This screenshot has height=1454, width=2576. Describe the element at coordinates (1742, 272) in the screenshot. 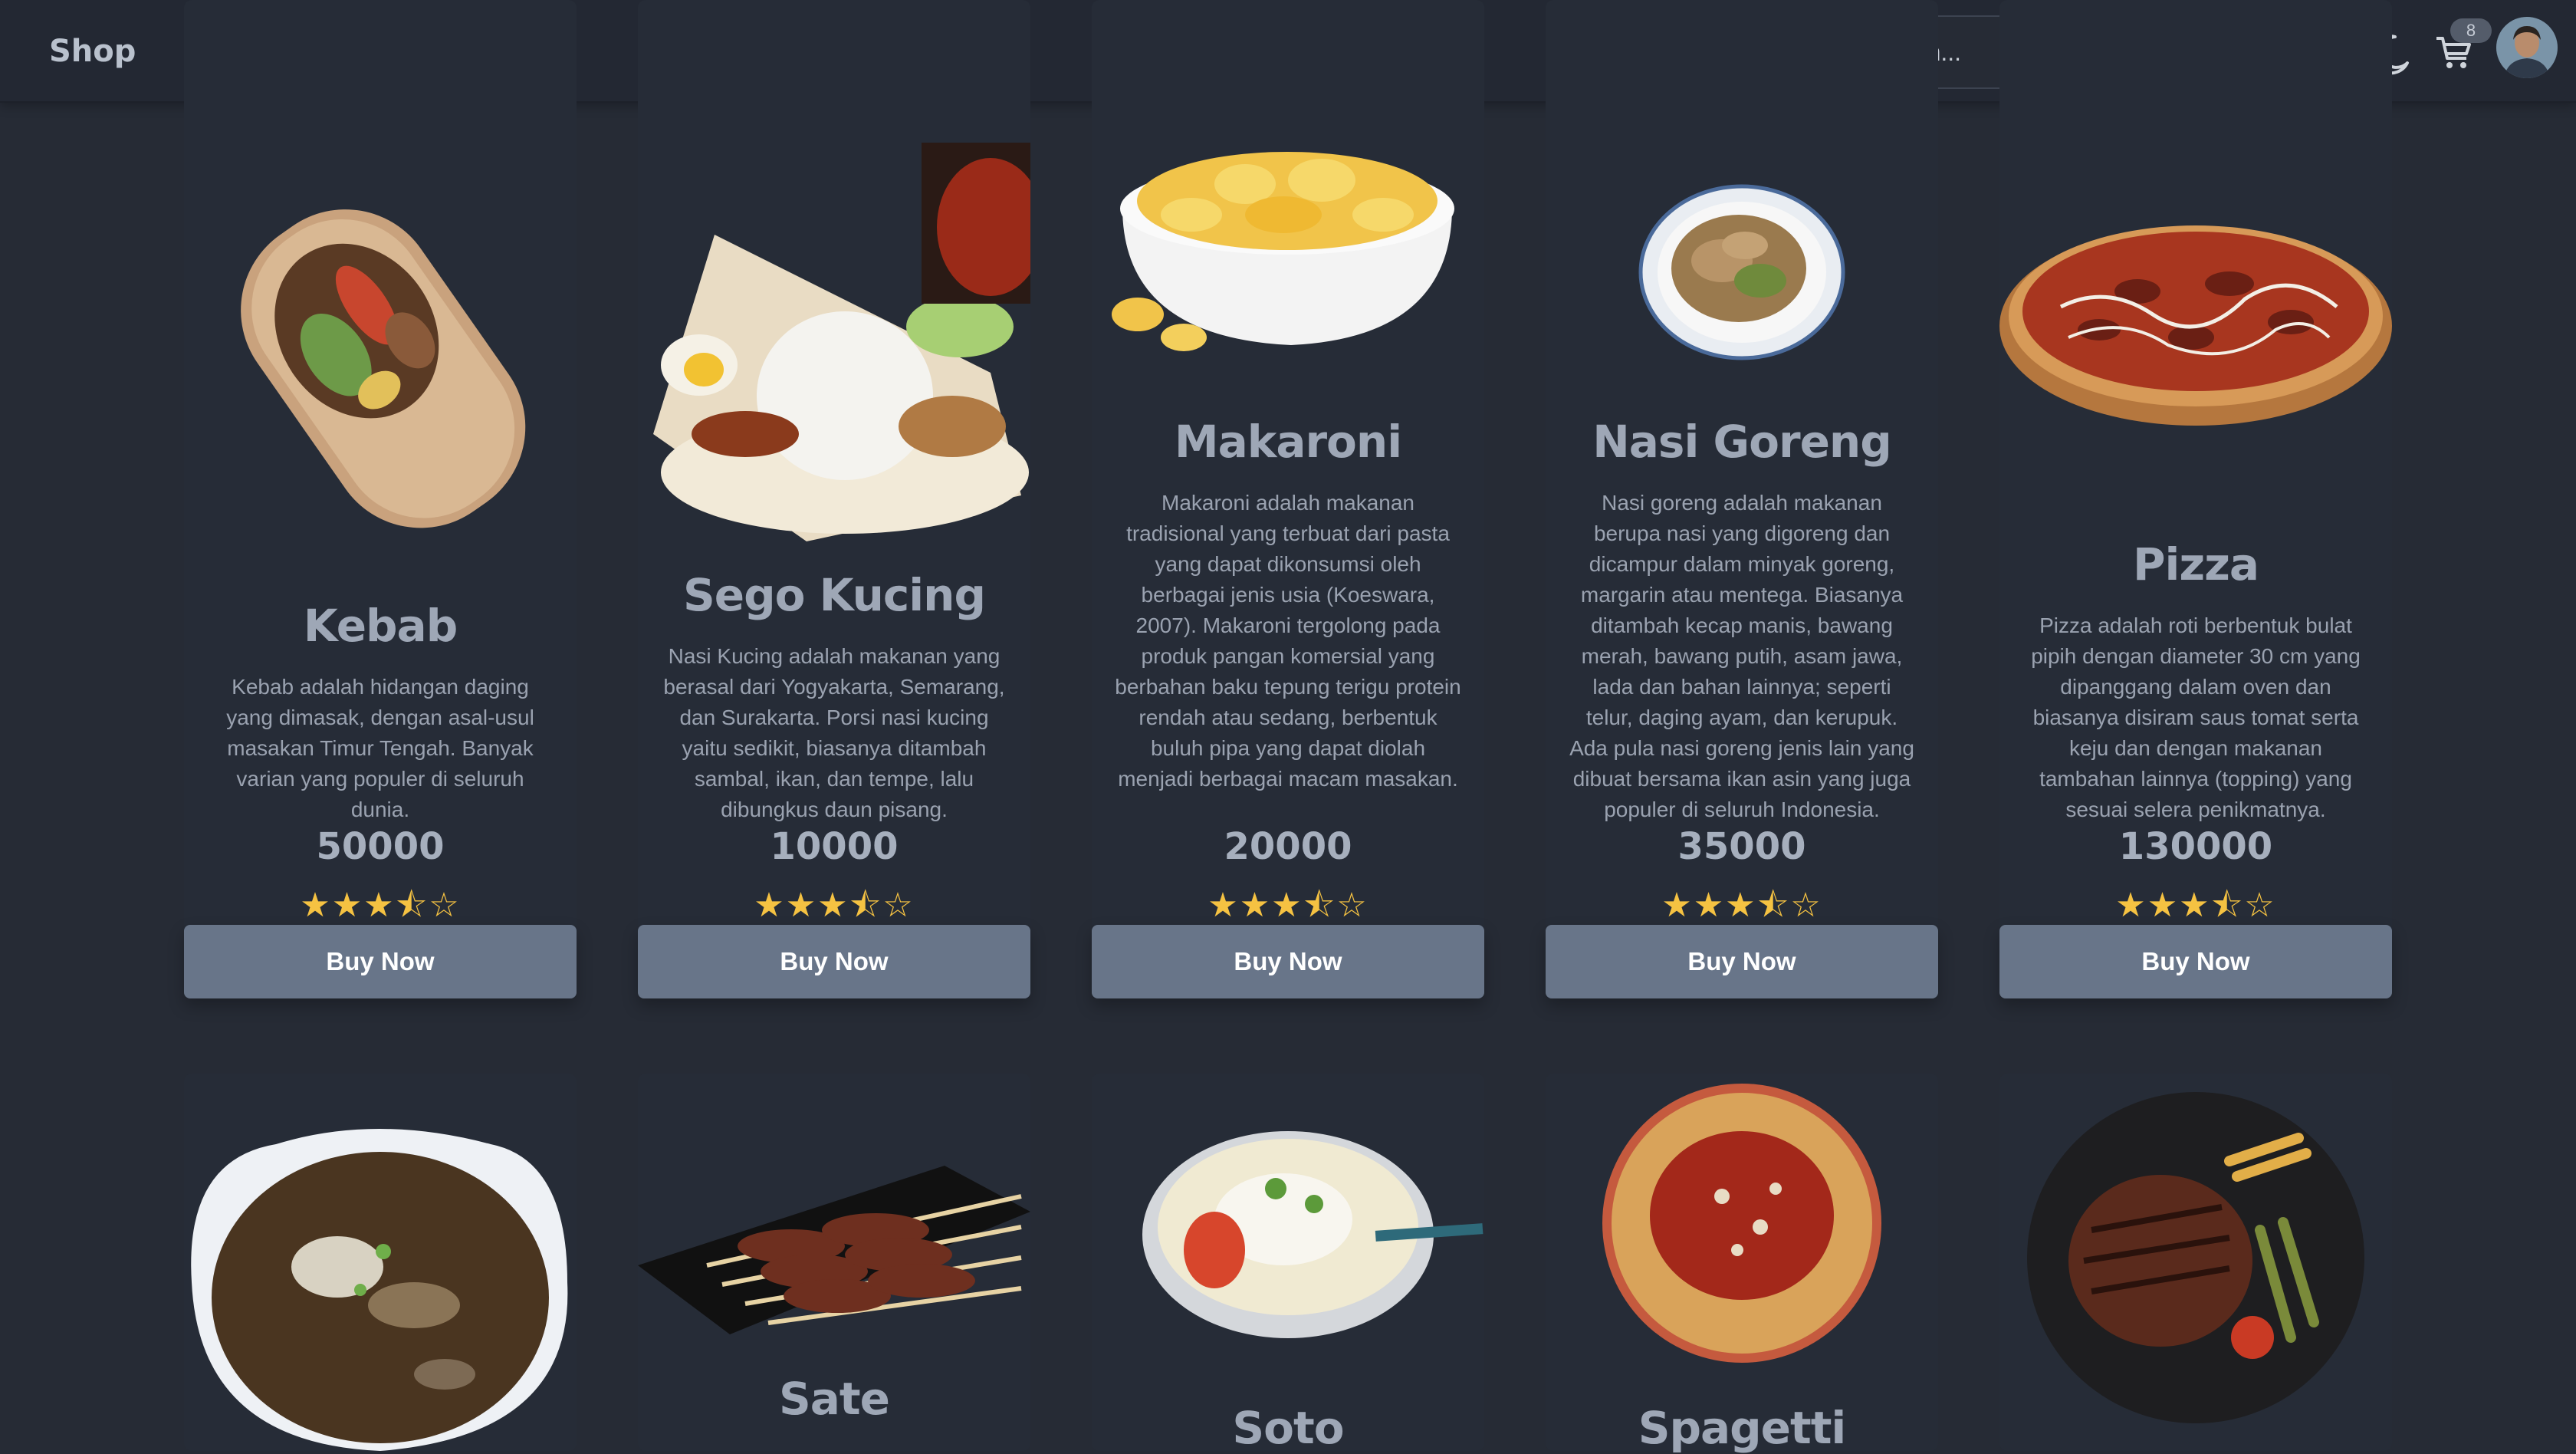

I see `product-image-nasi-goreng` at that location.